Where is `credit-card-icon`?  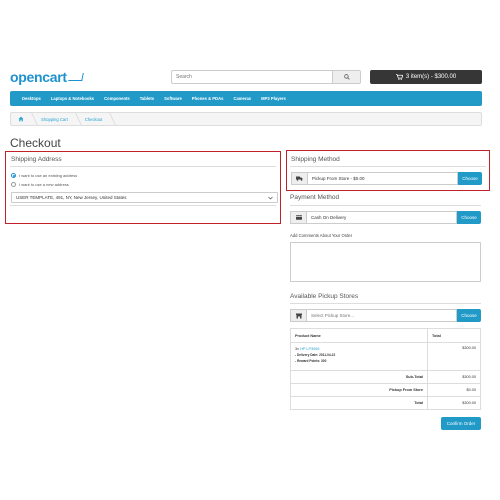 credit-card-icon is located at coordinates (298, 217).